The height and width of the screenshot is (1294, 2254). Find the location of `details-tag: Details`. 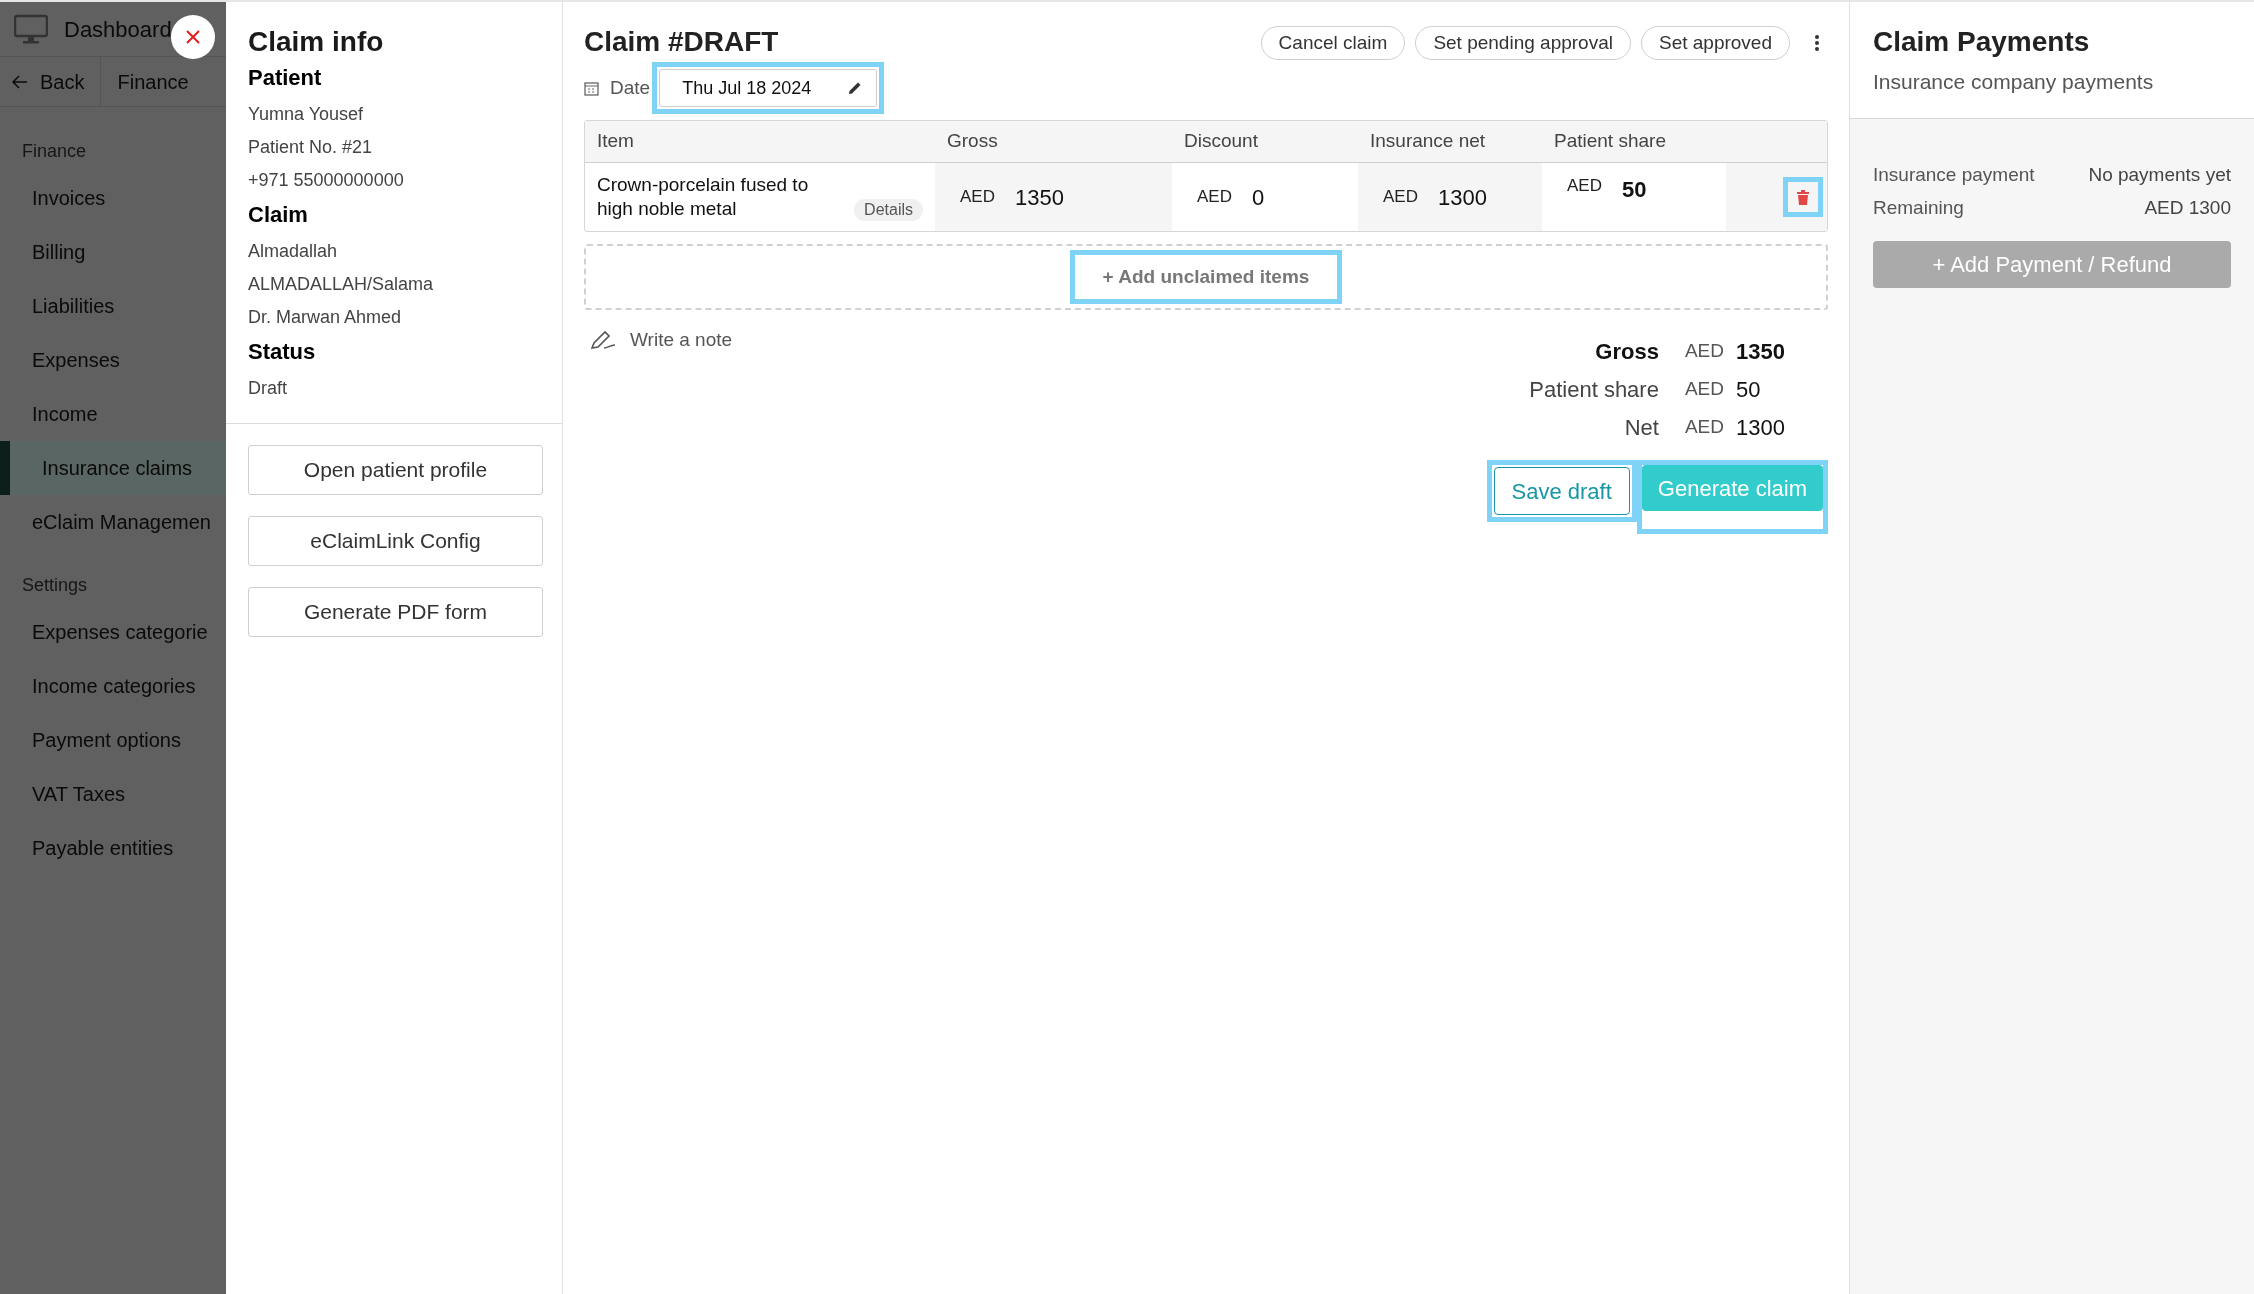

details-tag: Details is located at coordinates (888, 210).